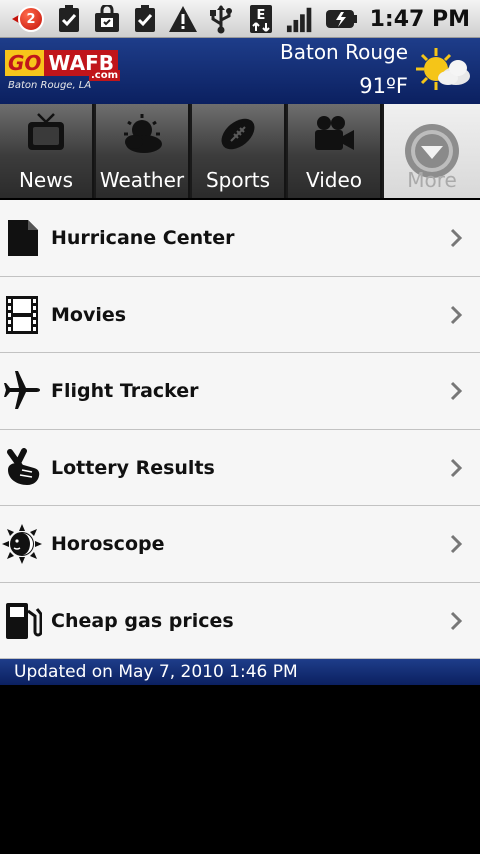 This screenshot has height=854, width=480. Describe the element at coordinates (240, 620) in the screenshot. I see `menu-item-cheap-gas-prices: Cheap gas prices` at that location.